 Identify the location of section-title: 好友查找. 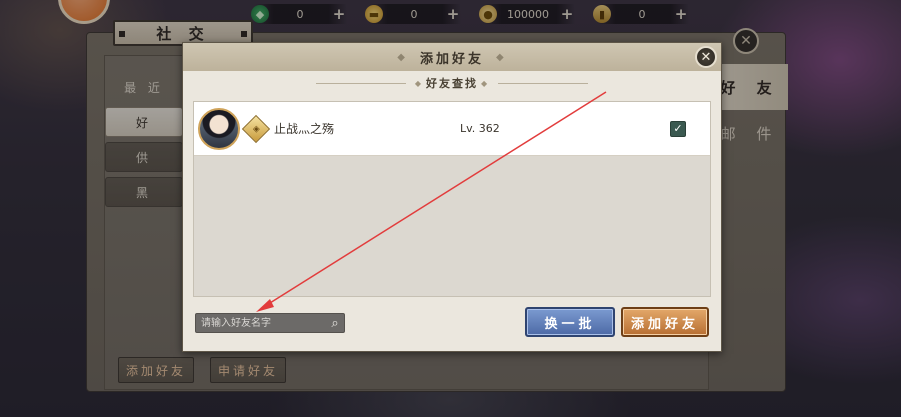
(452, 83).